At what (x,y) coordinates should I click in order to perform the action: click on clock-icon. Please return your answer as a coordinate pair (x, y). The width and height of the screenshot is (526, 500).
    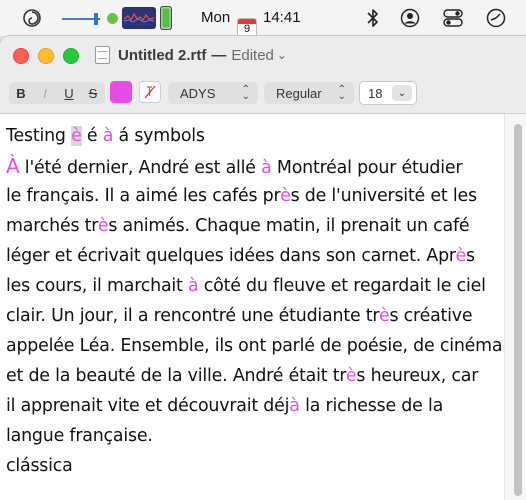
    Looking at the image, I should click on (496, 18).